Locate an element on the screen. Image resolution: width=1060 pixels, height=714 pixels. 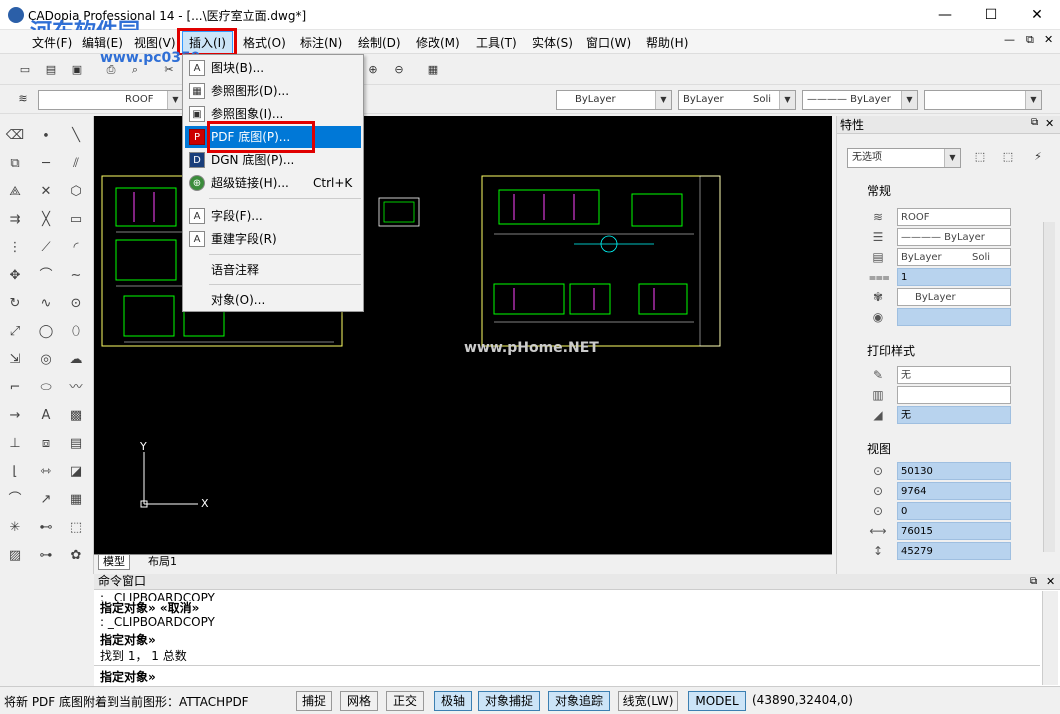
save-icon: ▣ is located at coordinates (77, 70).